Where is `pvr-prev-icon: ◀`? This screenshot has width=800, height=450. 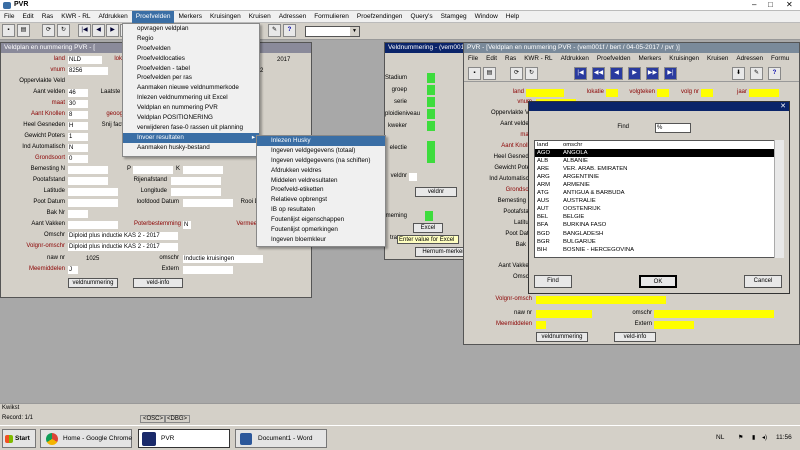
pvr-prev-icon: ◀ is located at coordinates (616, 73).